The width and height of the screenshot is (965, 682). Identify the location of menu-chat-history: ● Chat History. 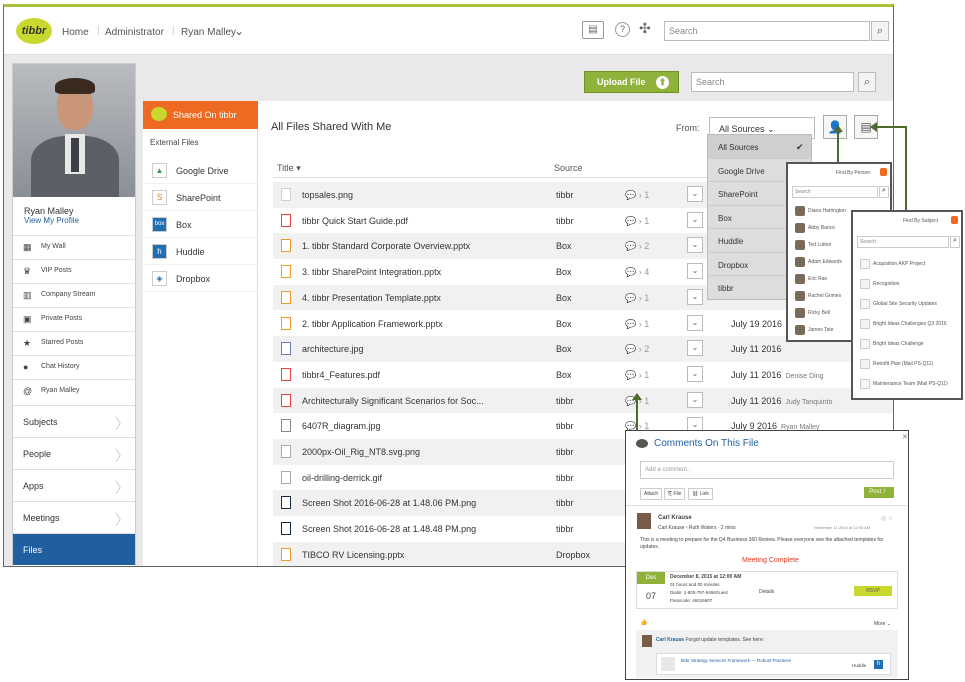
(74, 367).